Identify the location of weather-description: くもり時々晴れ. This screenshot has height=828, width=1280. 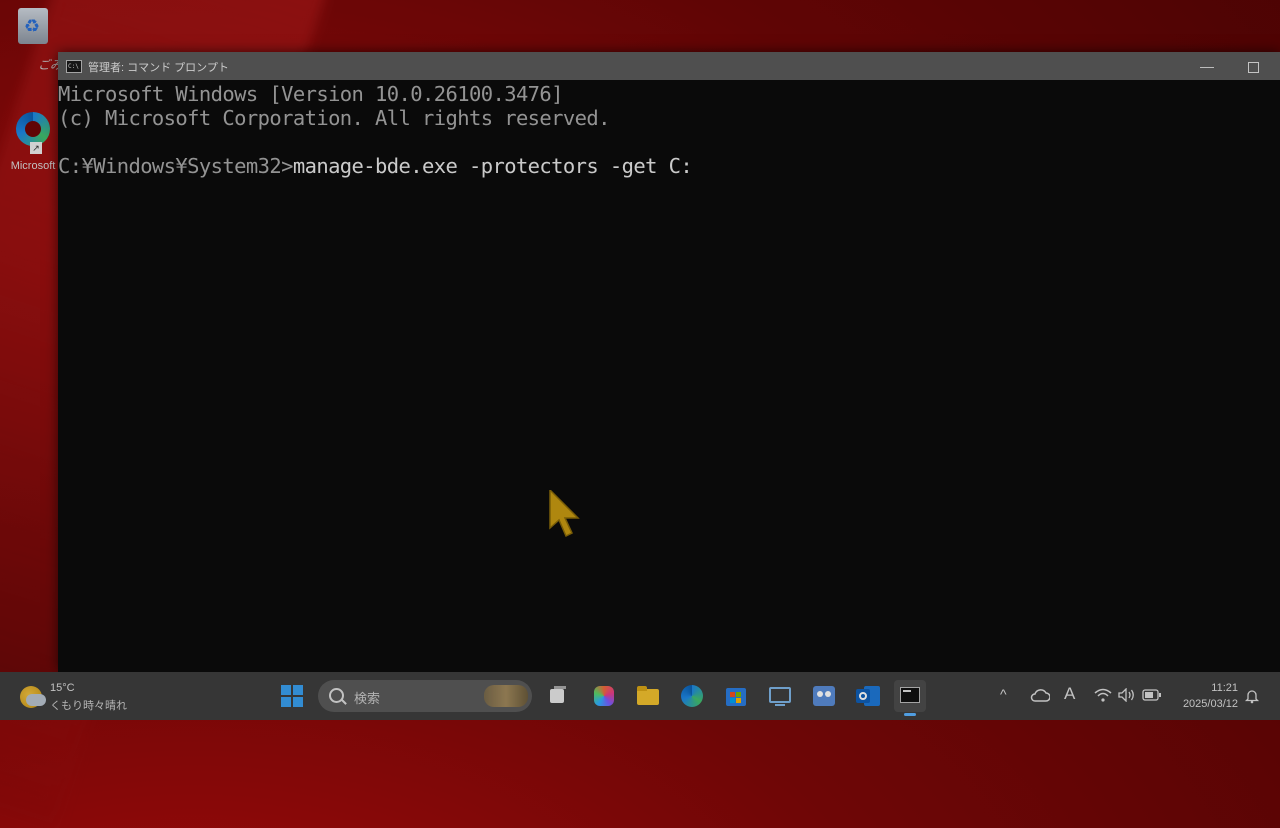
(88, 706).